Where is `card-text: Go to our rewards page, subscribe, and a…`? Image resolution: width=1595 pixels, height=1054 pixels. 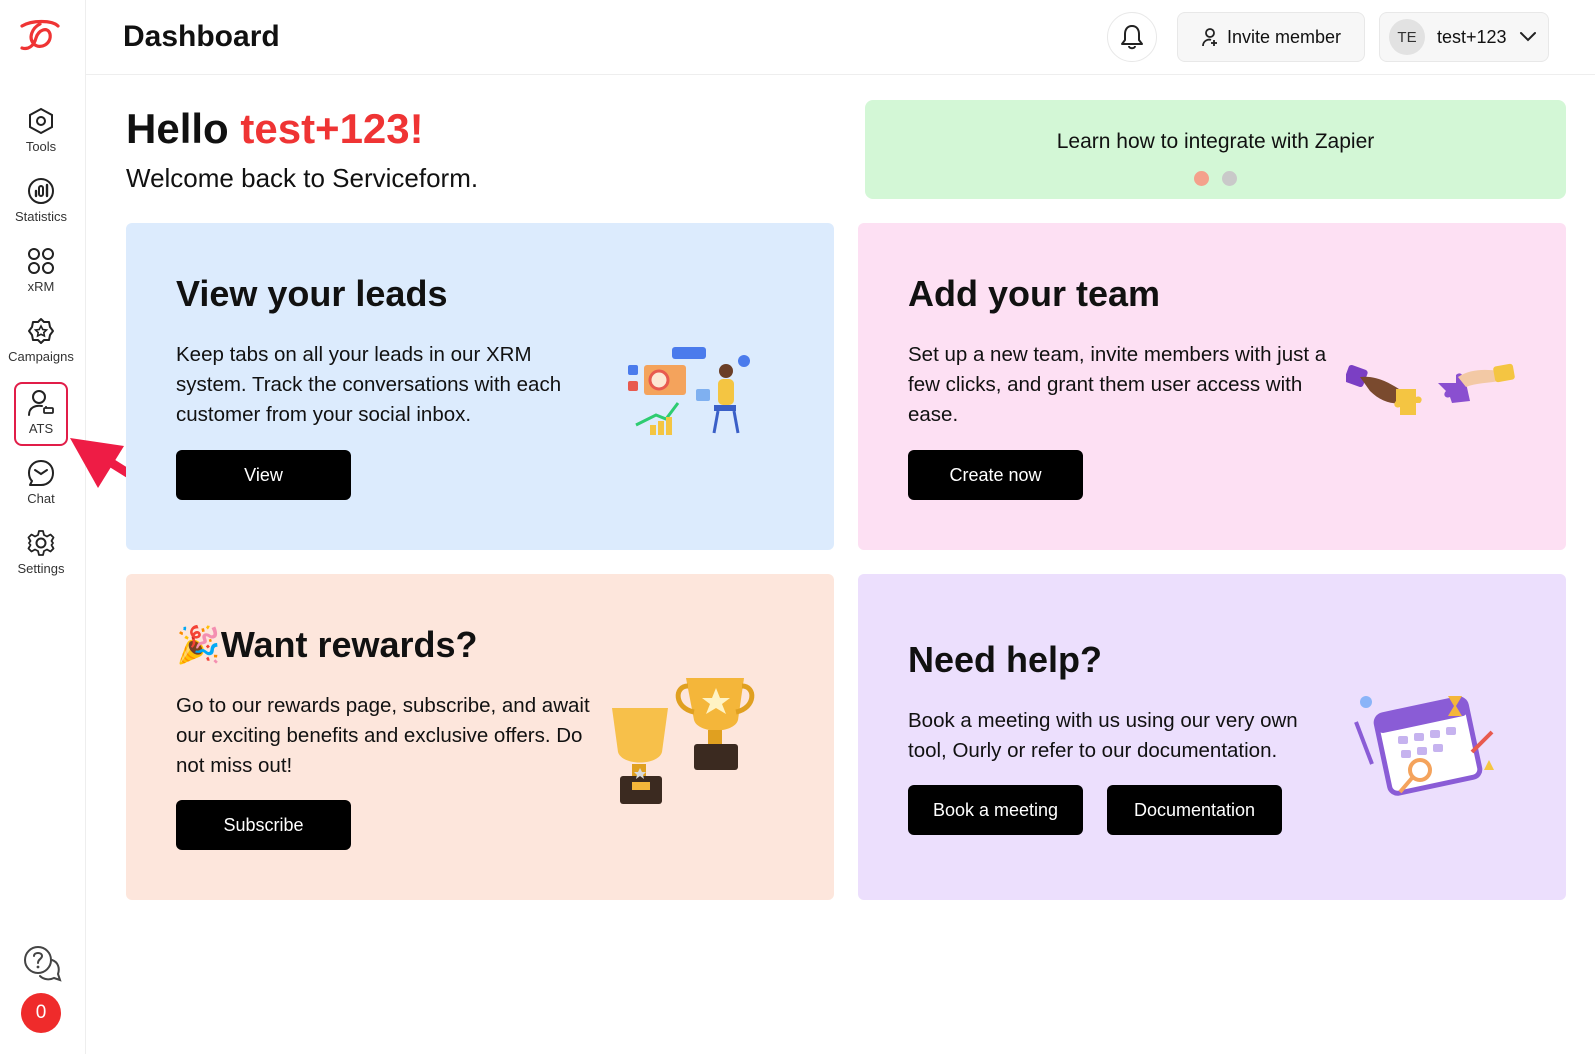
card-text: Go to our rewards page, subscribe, and a… is located at coordinates (383, 735).